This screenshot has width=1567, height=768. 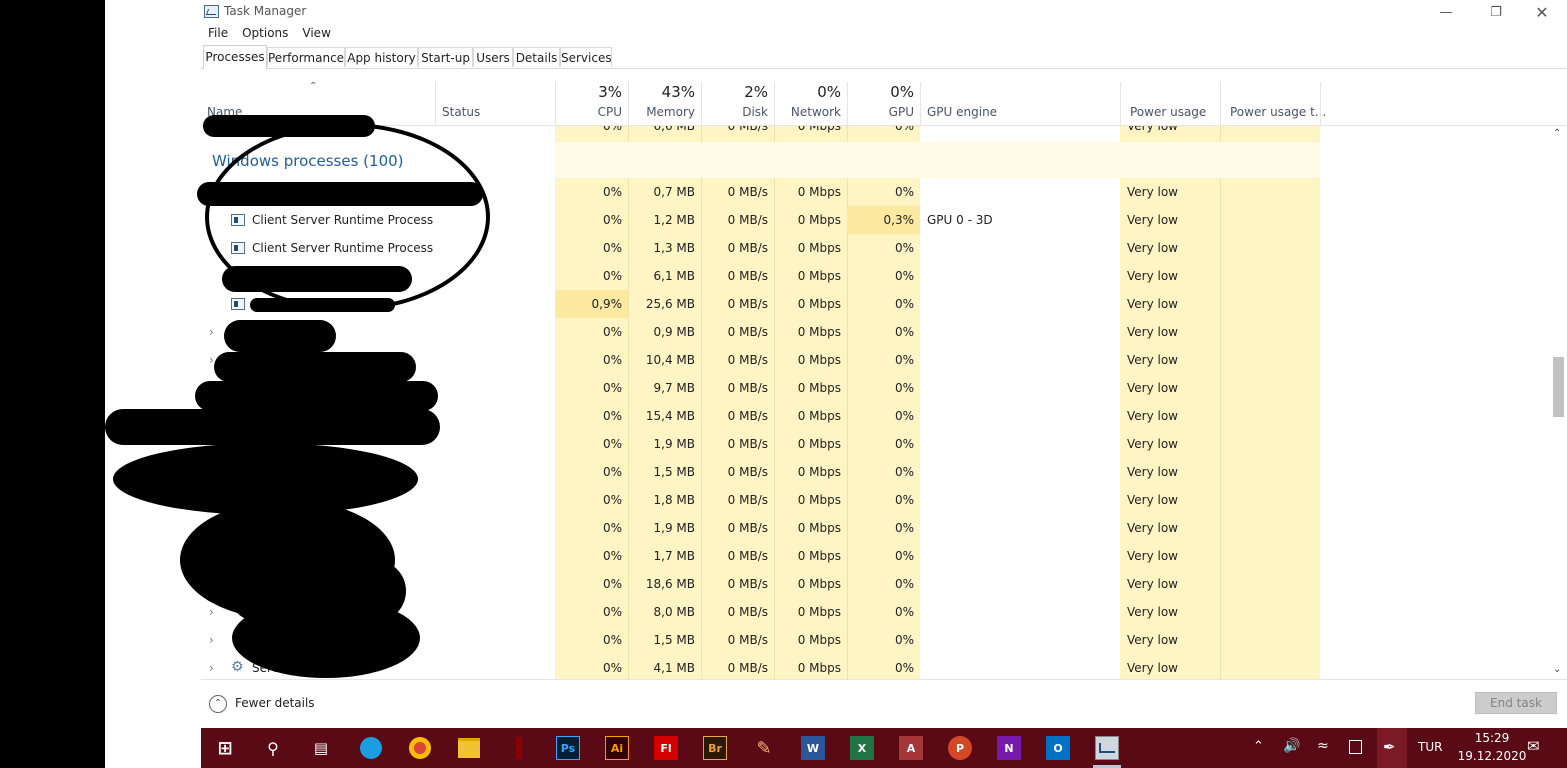 I want to click on illustrator-taskbar-button: Ai, so click(x=617, y=748).